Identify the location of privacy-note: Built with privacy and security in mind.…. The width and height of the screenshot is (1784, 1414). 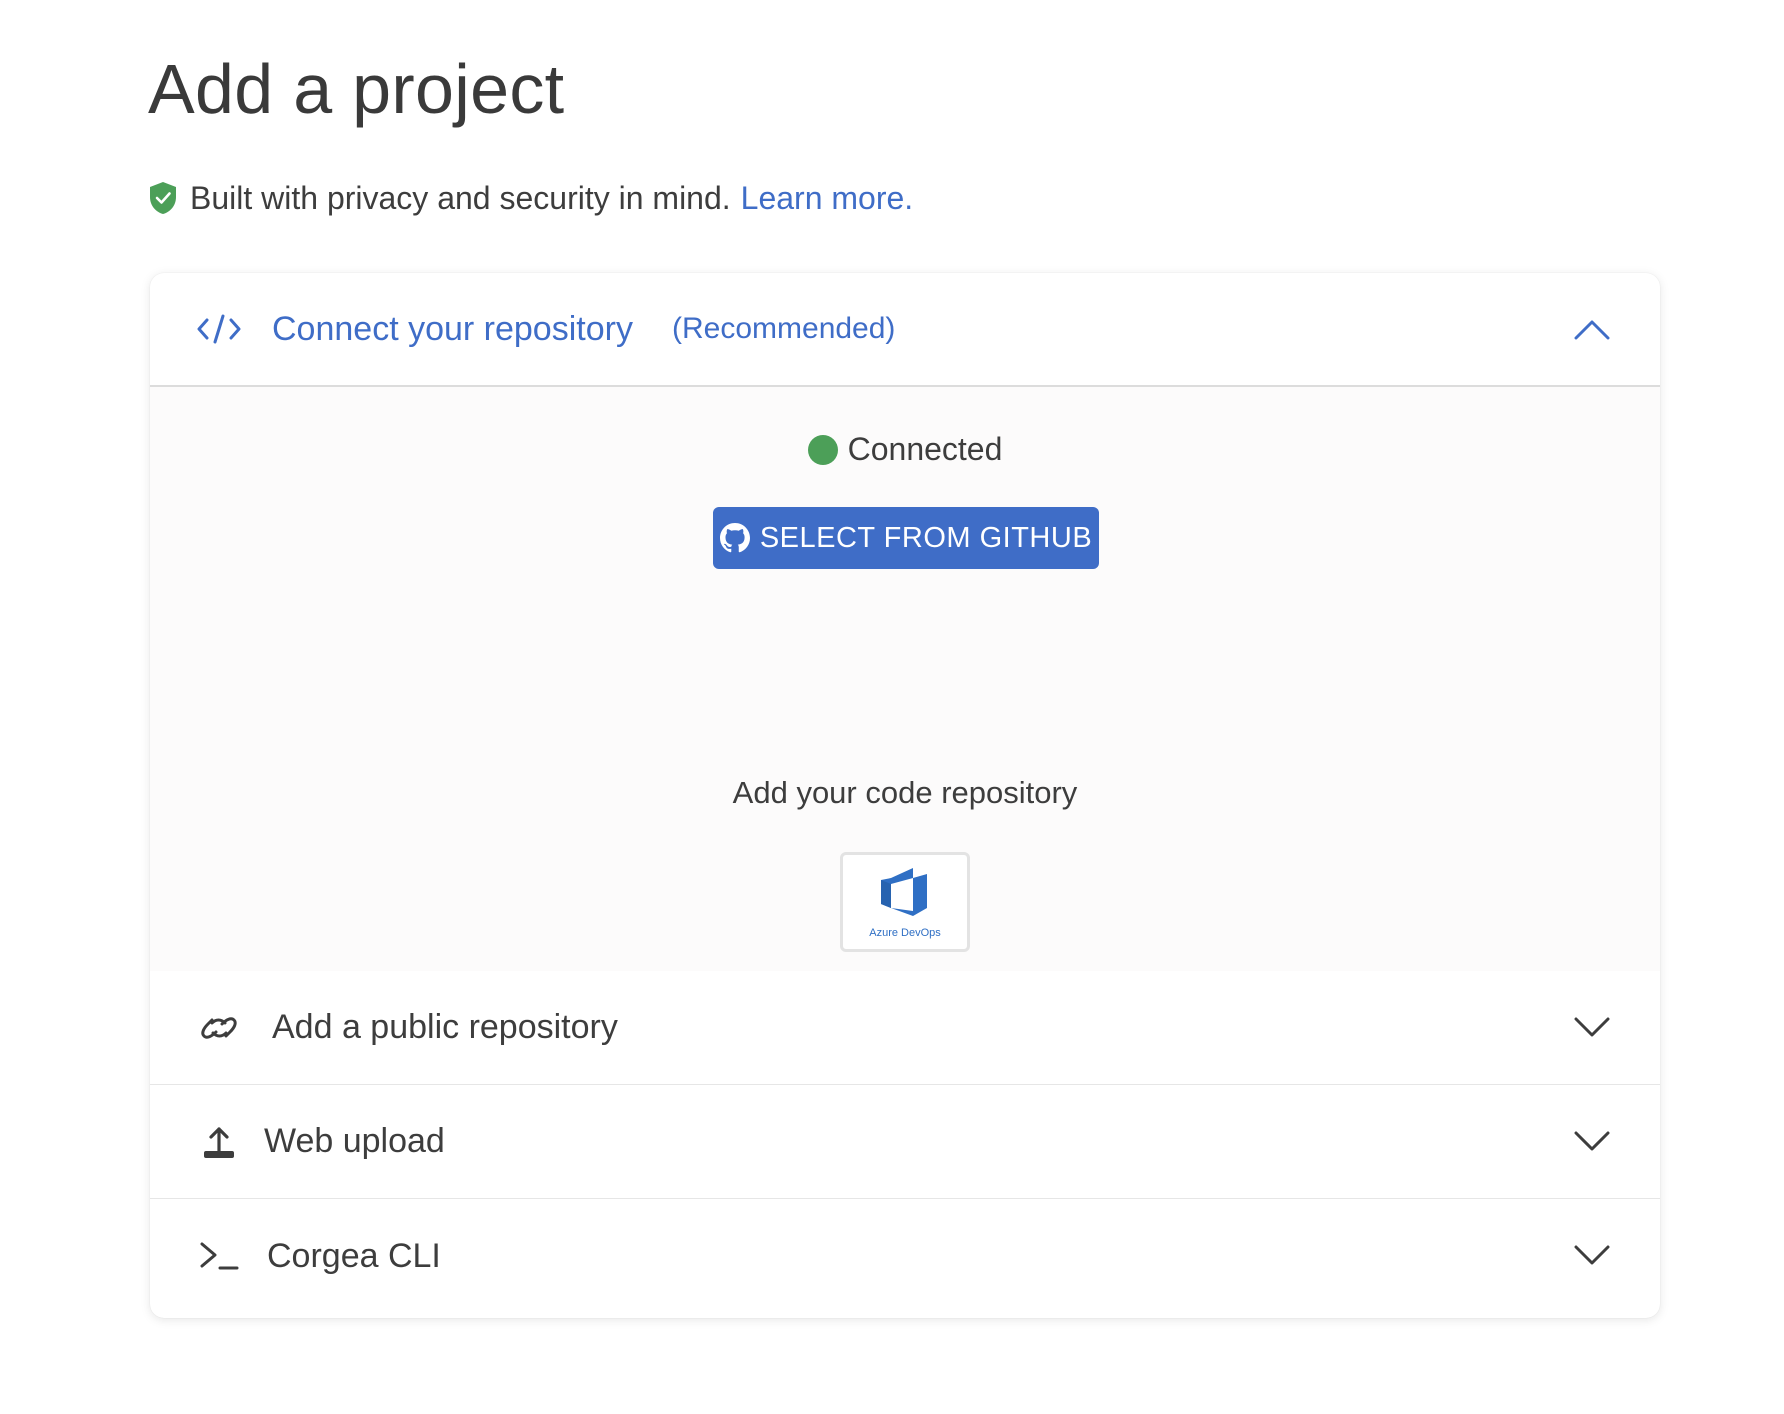
(530, 198).